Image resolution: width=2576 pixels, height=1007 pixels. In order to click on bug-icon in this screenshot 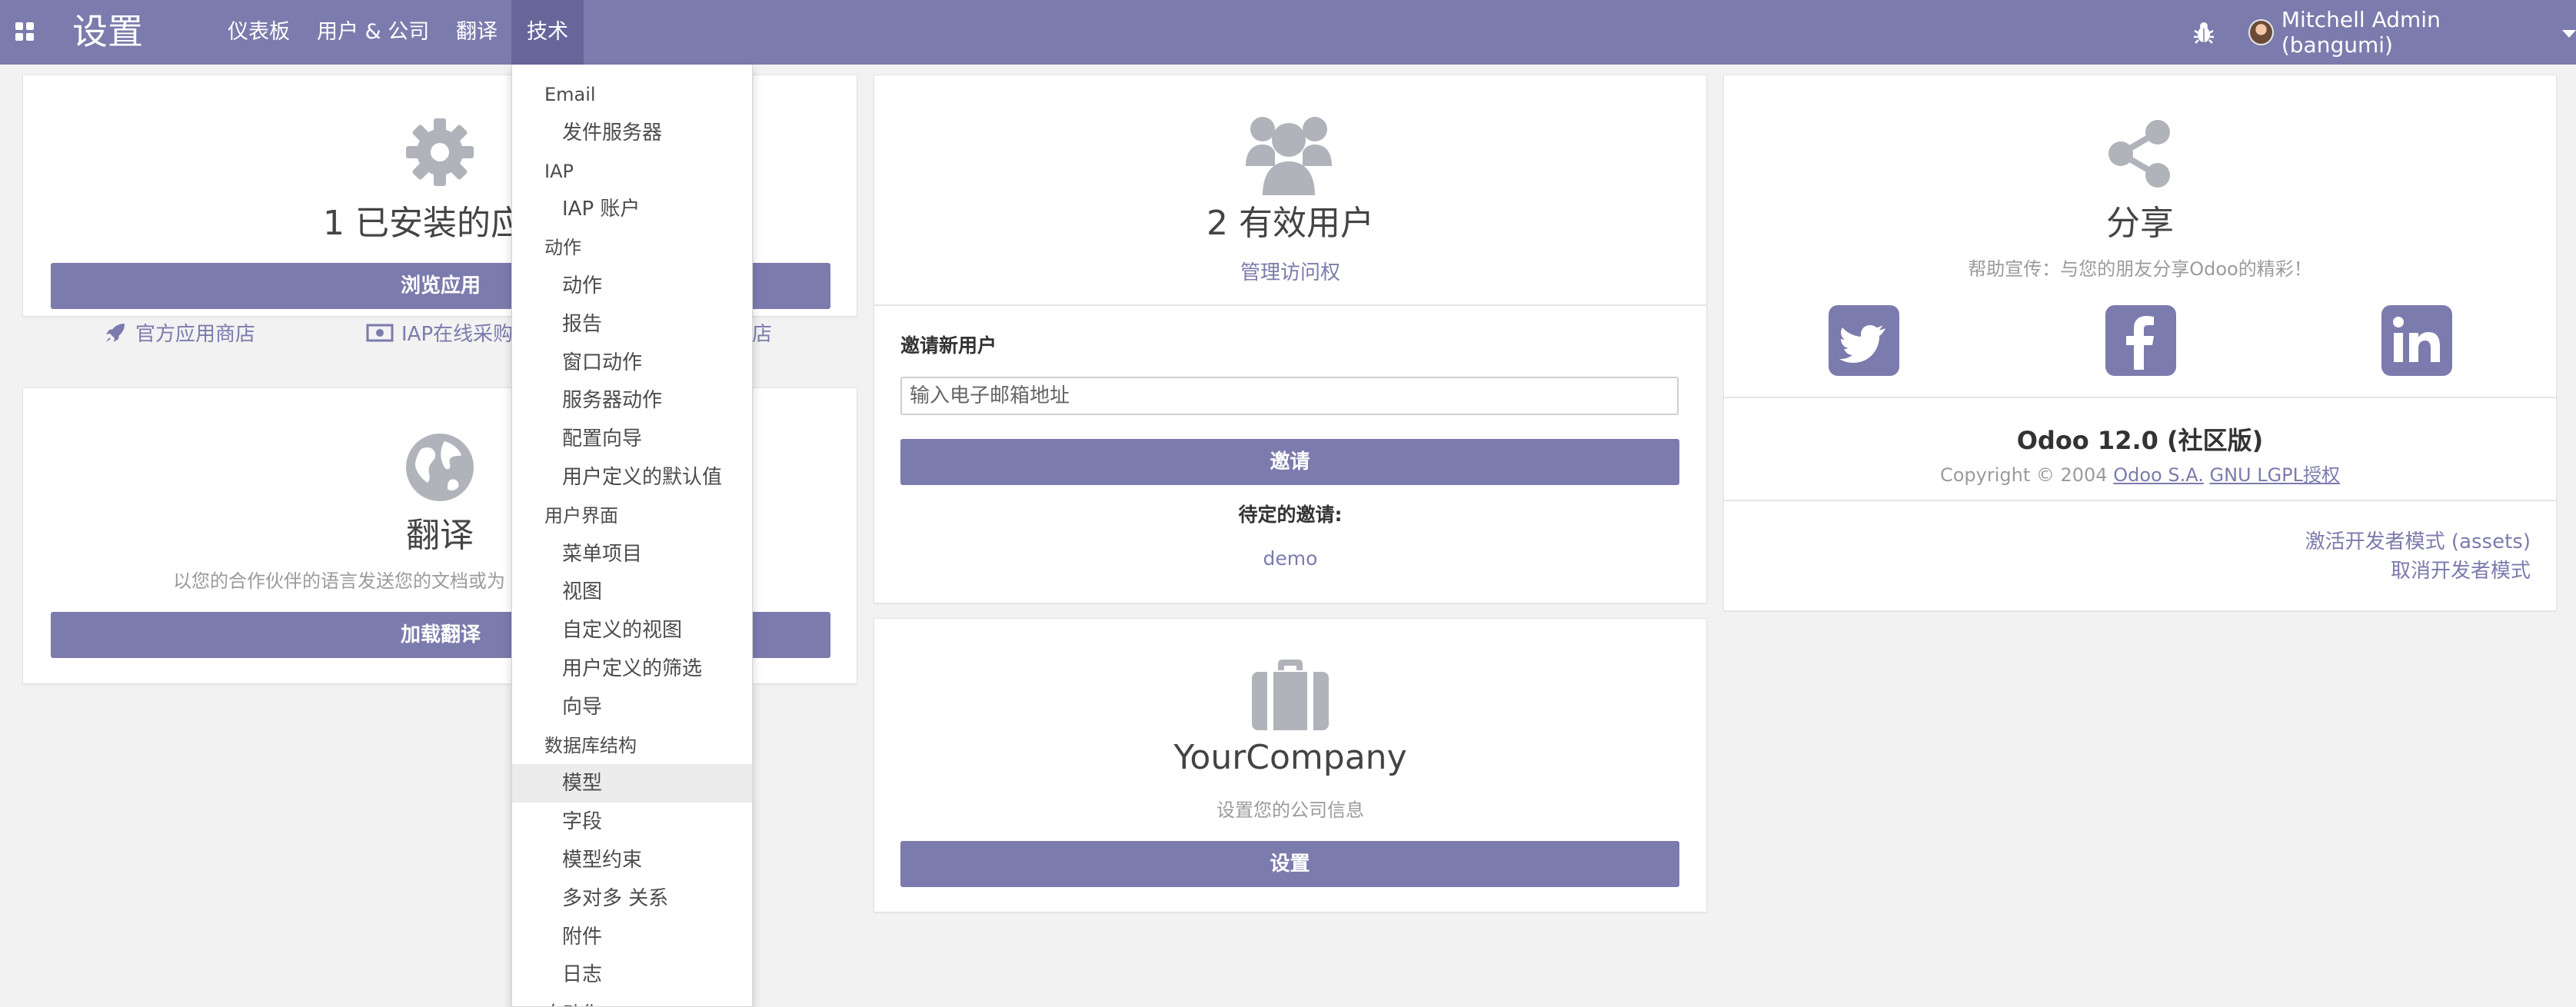, I will do `click(2204, 32)`.